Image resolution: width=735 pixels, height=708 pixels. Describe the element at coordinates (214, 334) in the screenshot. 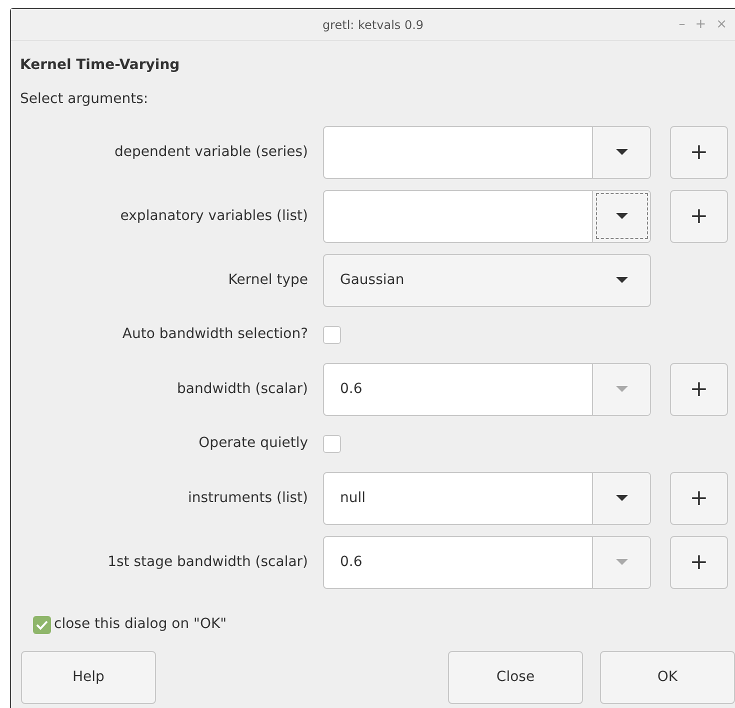

I see `field-label: Auto bandwidth selection?` at that location.